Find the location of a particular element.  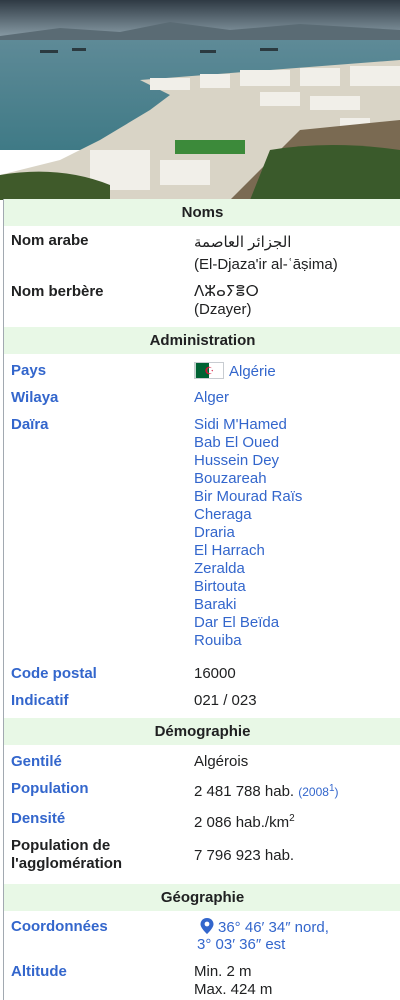

daira-link: Zeralda is located at coordinates (248, 569).